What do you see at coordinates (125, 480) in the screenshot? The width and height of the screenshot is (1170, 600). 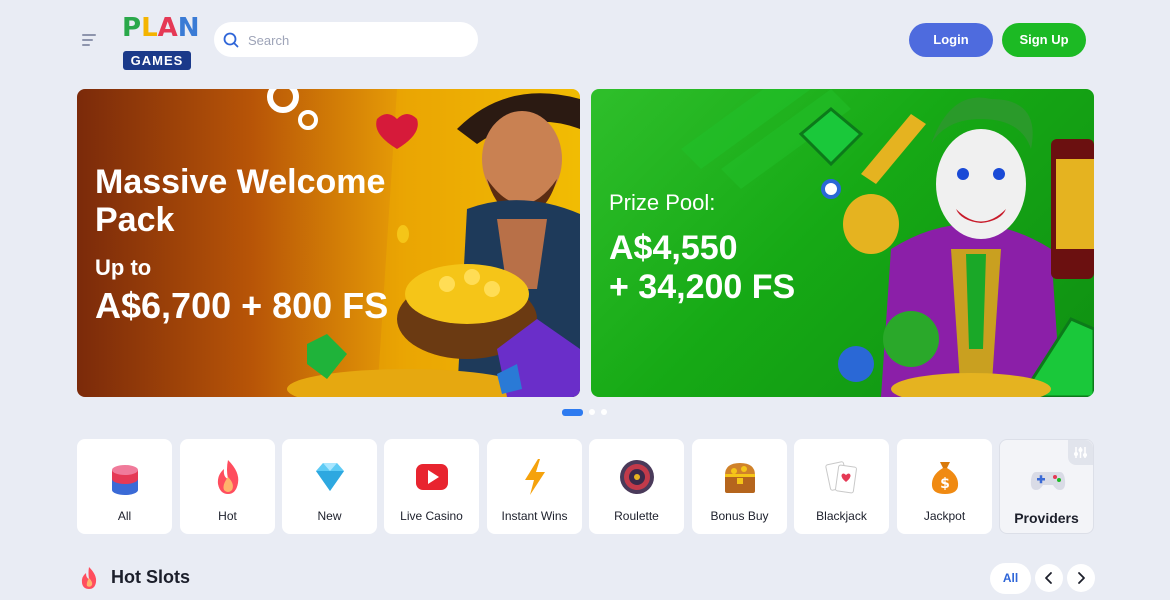 I see `chips-icon` at bounding box center [125, 480].